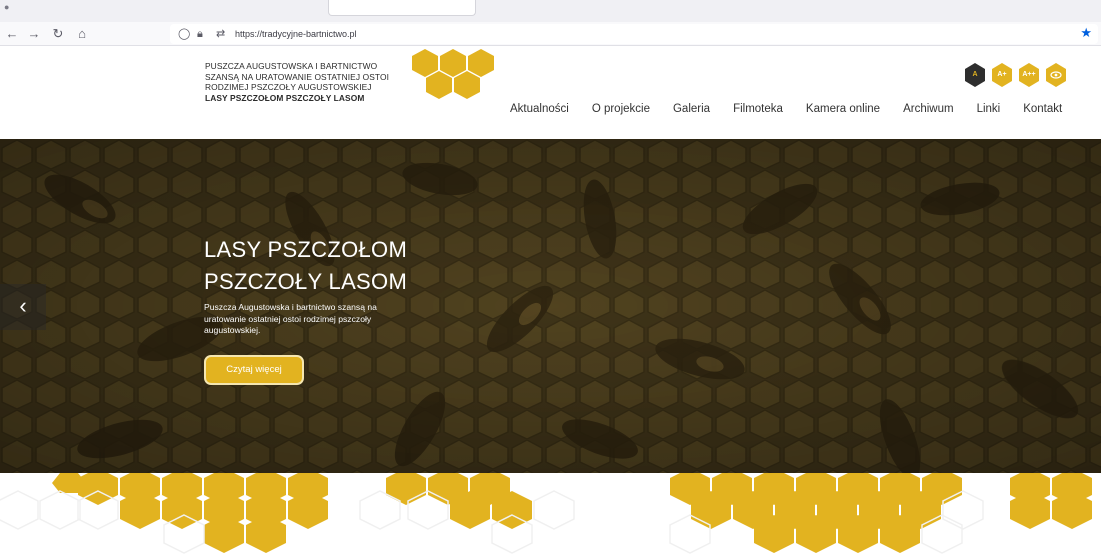 The height and width of the screenshot is (556, 1101). Describe the element at coordinates (220, 34) in the screenshot. I see `permissions-icon: ⇄` at that location.